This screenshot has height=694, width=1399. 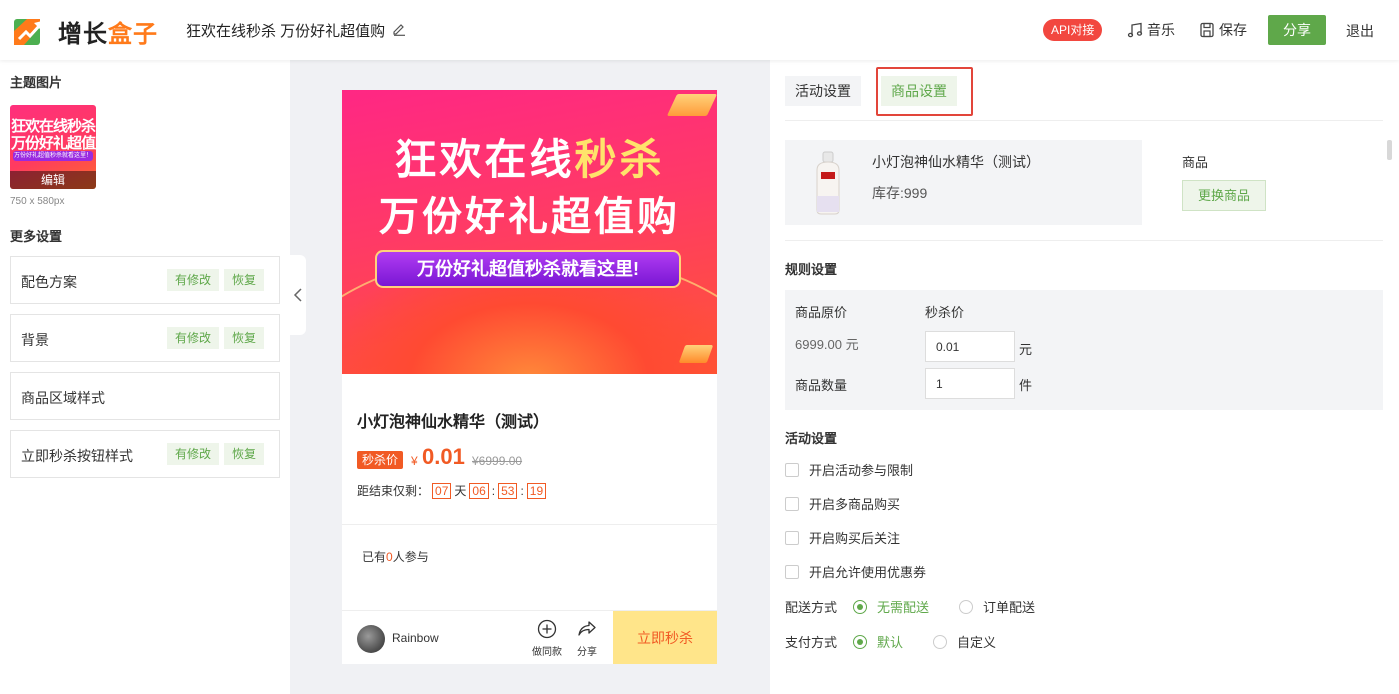 I want to click on quantity-unit: 件, so click(x=1026, y=385).